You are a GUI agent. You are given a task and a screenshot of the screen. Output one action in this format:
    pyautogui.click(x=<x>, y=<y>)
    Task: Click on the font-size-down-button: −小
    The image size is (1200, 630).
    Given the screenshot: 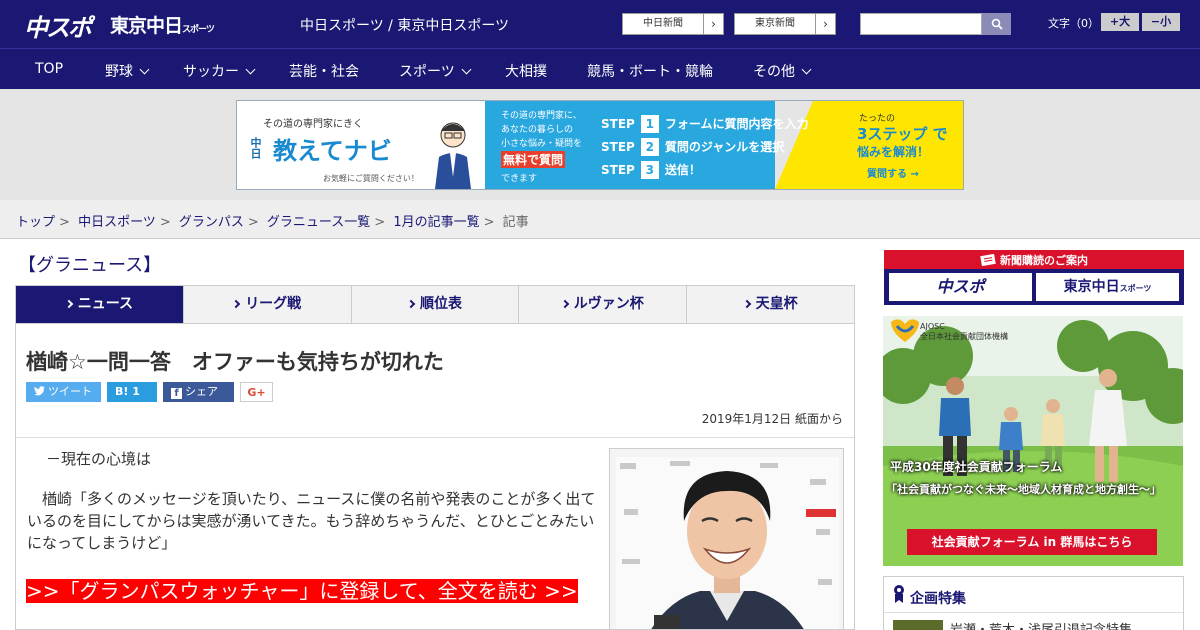 What is the action you would take?
    pyautogui.click(x=1161, y=22)
    